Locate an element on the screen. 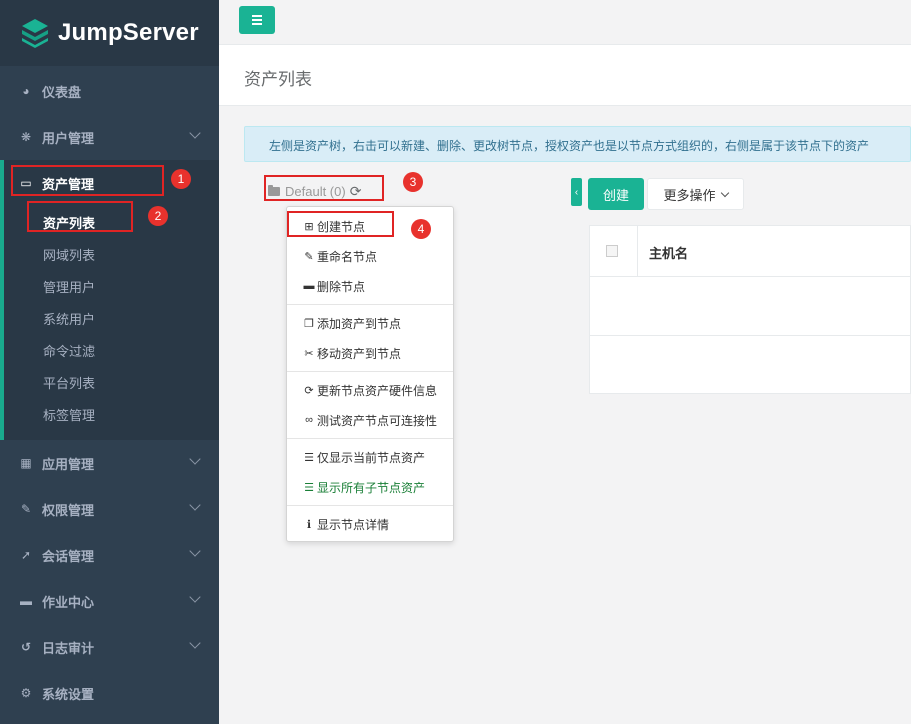  menu-rename-node: ✎ 重命名节点 is located at coordinates (370, 256).